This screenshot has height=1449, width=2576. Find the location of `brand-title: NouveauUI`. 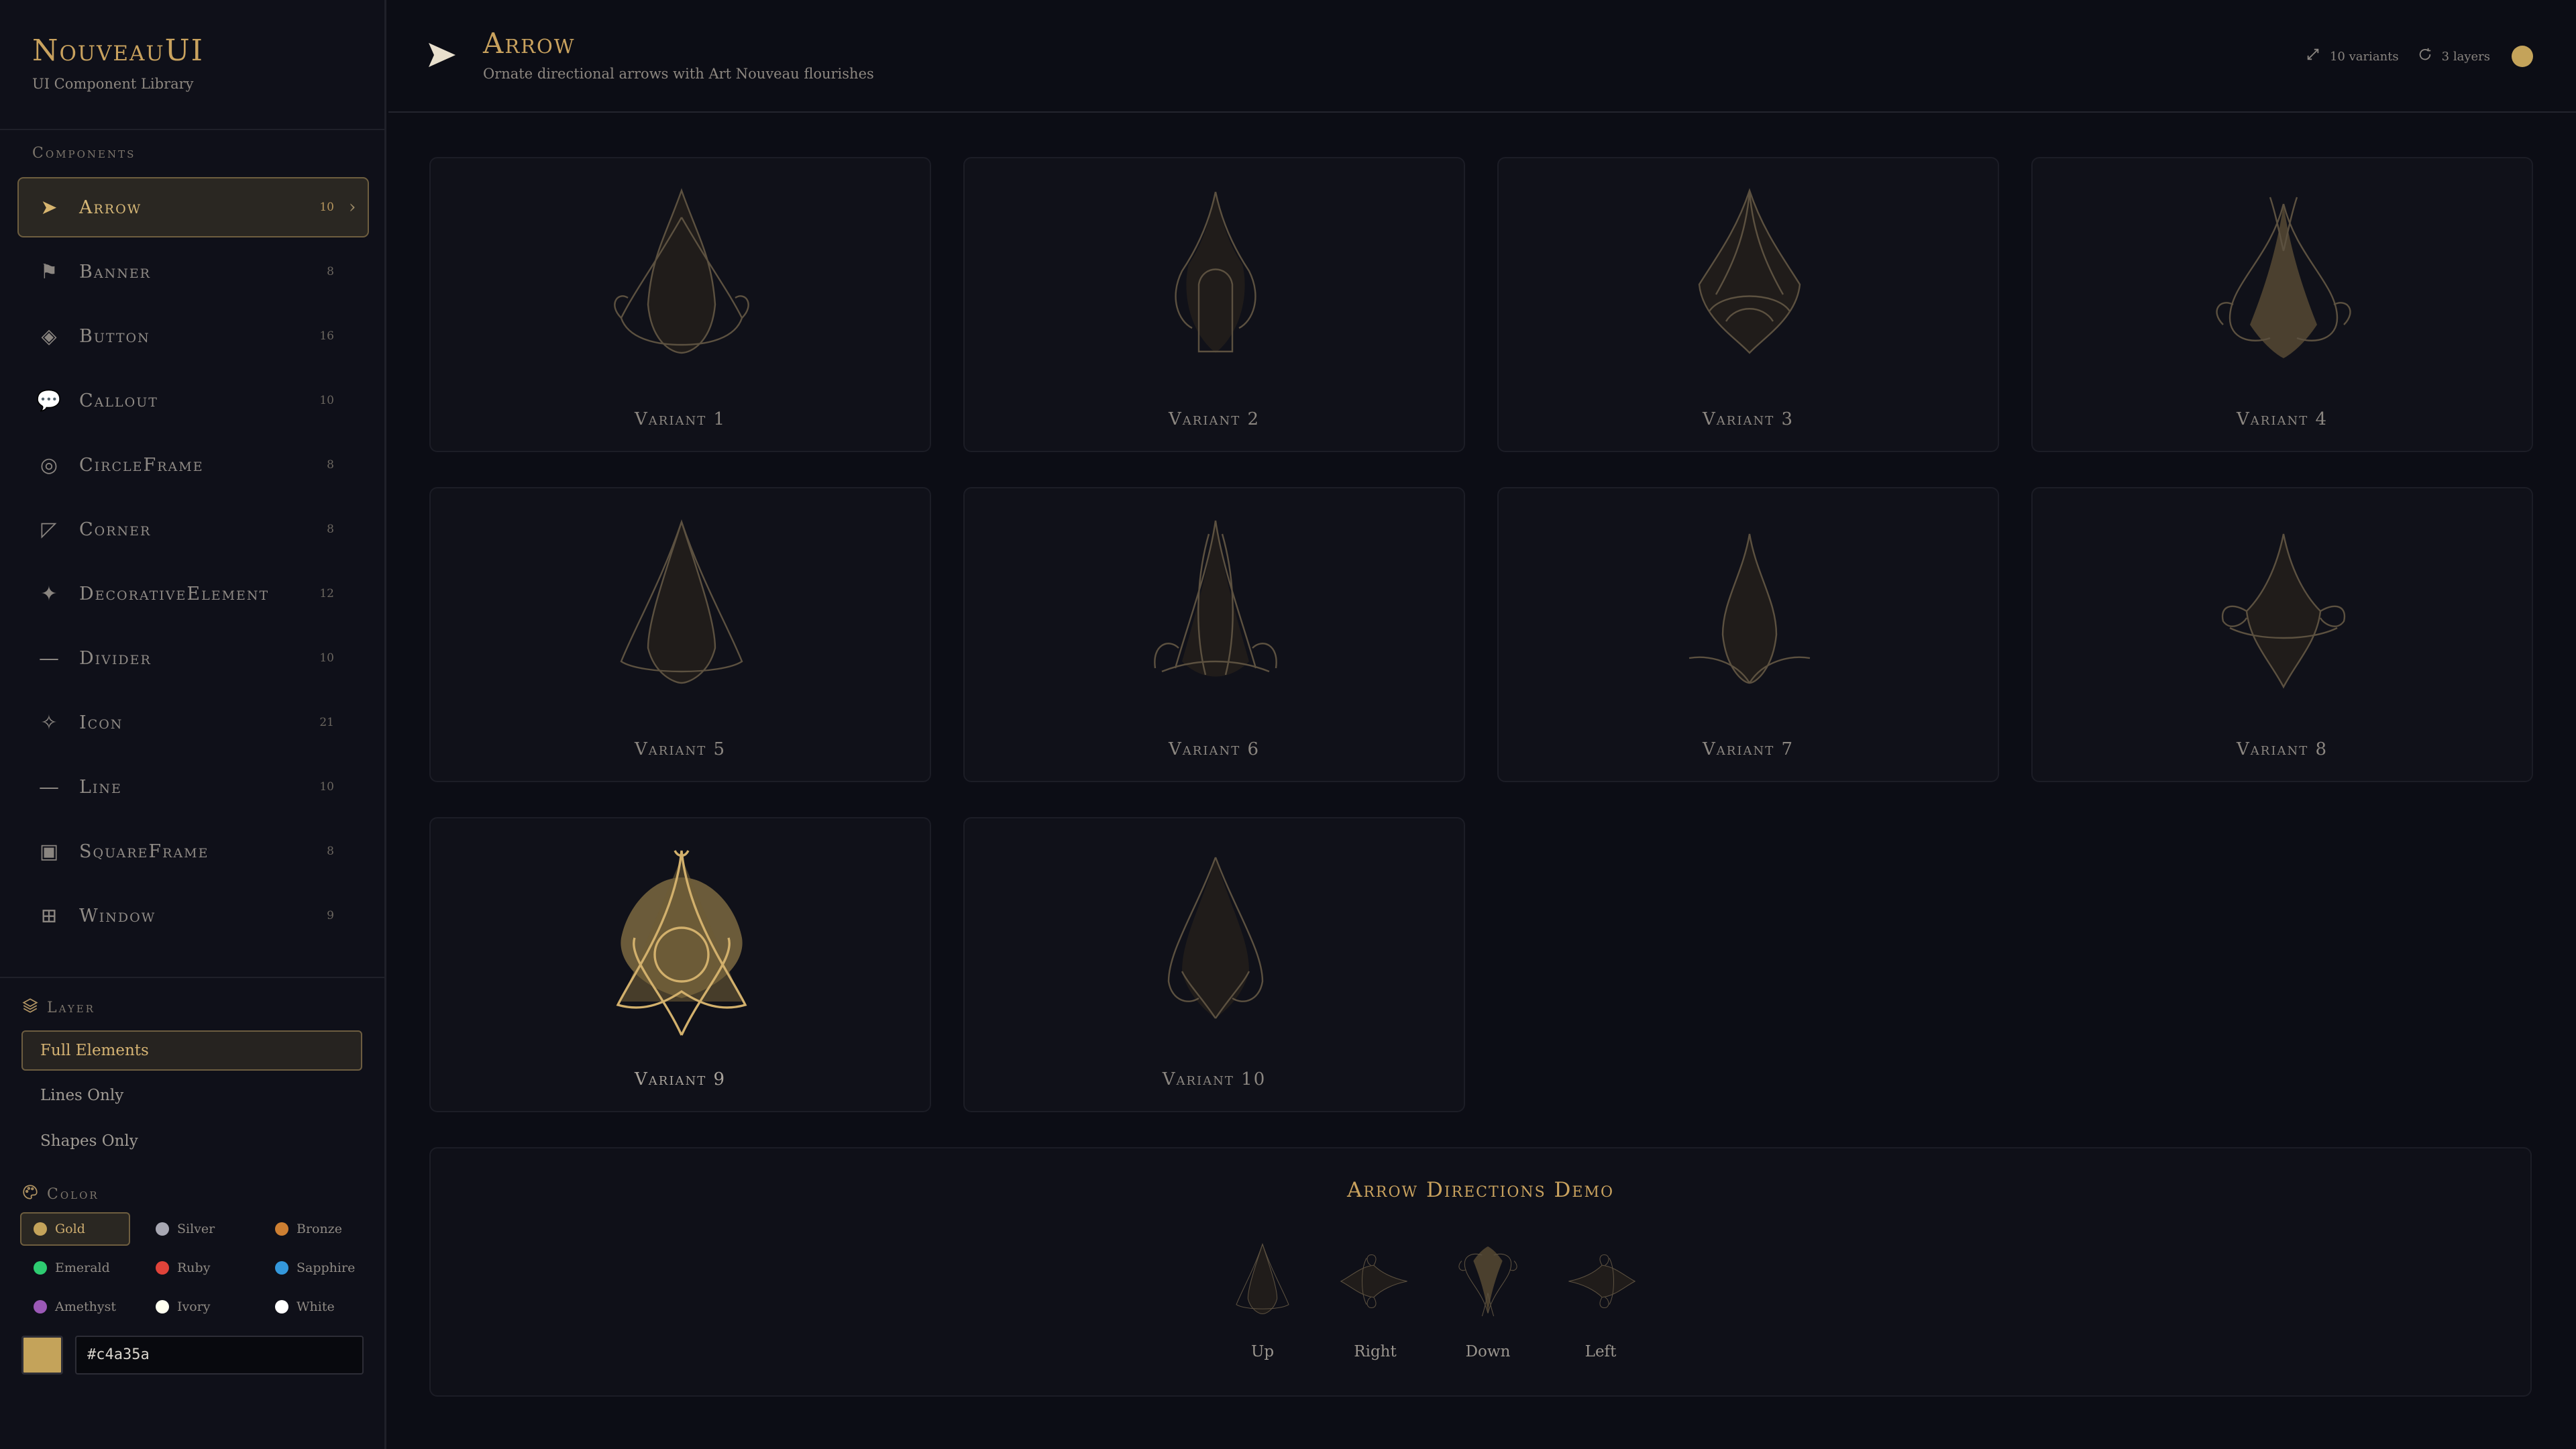

brand-title: NouveauUI is located at coordinates (118, 51).